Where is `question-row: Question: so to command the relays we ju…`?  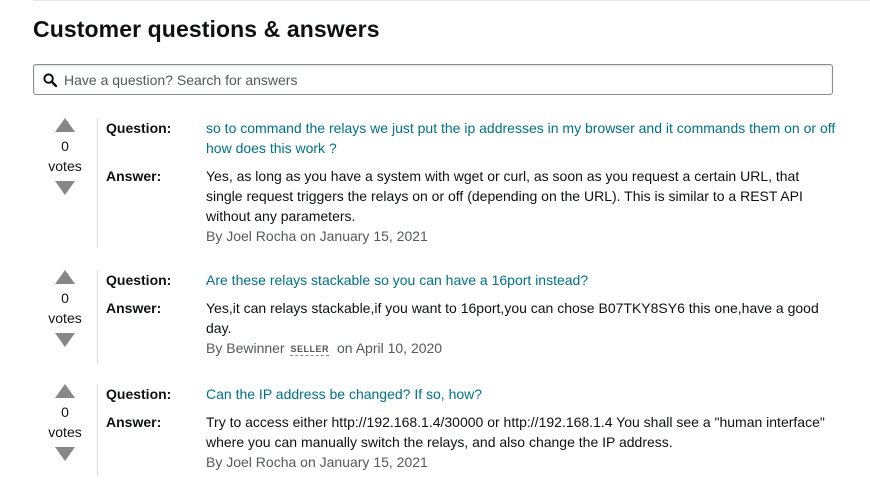 question-row: Question: so to command the relays we ju… is located at coordinates (486, 138).